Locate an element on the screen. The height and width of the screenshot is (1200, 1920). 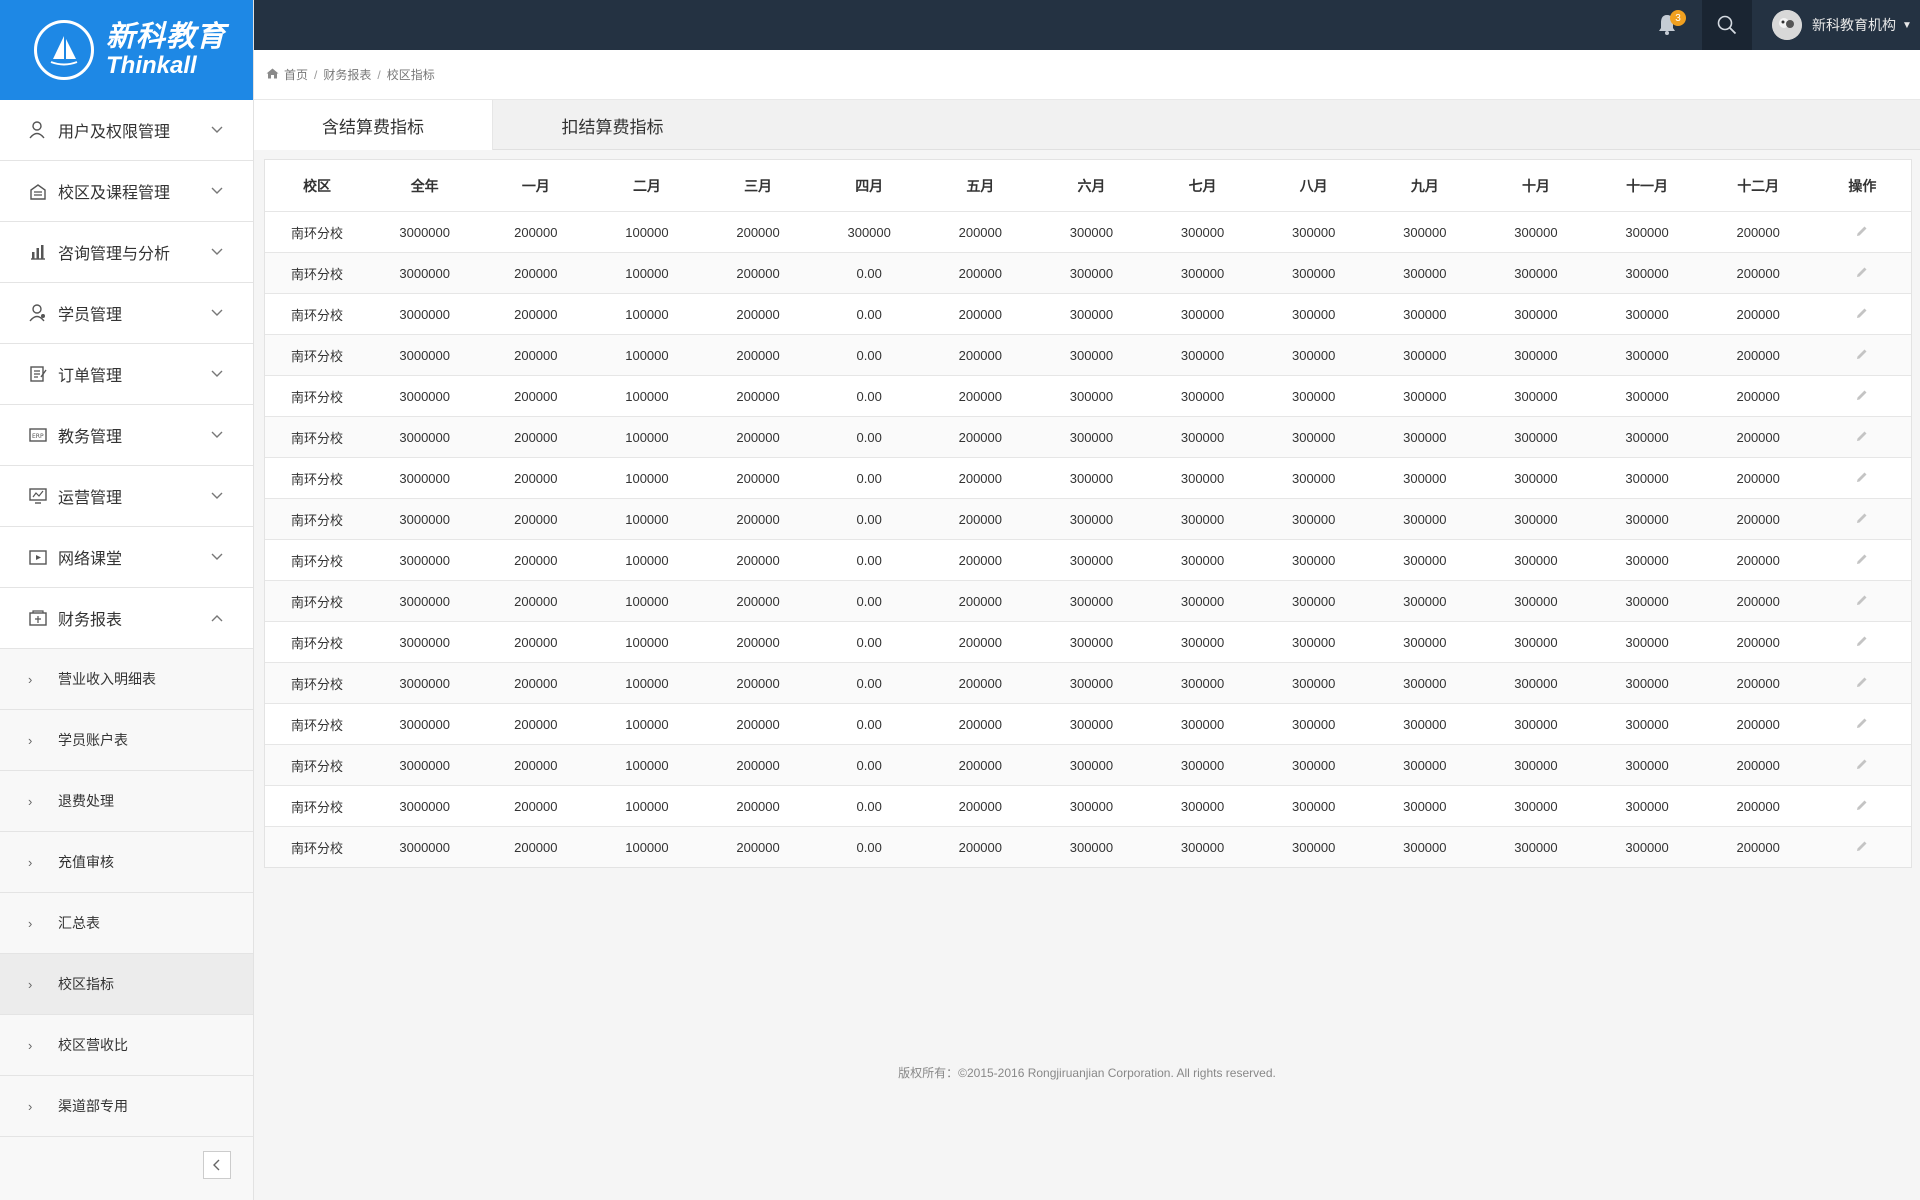
submenu-item-summary: › 汇总表 is located at coordinates (126, 923).